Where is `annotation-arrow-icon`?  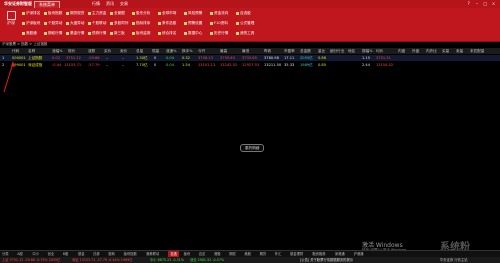
annotation-arrow-icon is located at coordinates (9, 77).